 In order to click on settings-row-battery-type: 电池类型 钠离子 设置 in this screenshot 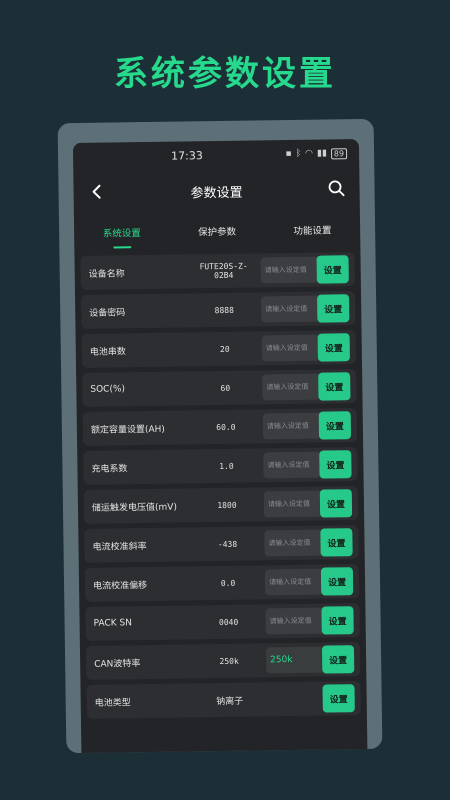, I will do `click(223, 700)`.